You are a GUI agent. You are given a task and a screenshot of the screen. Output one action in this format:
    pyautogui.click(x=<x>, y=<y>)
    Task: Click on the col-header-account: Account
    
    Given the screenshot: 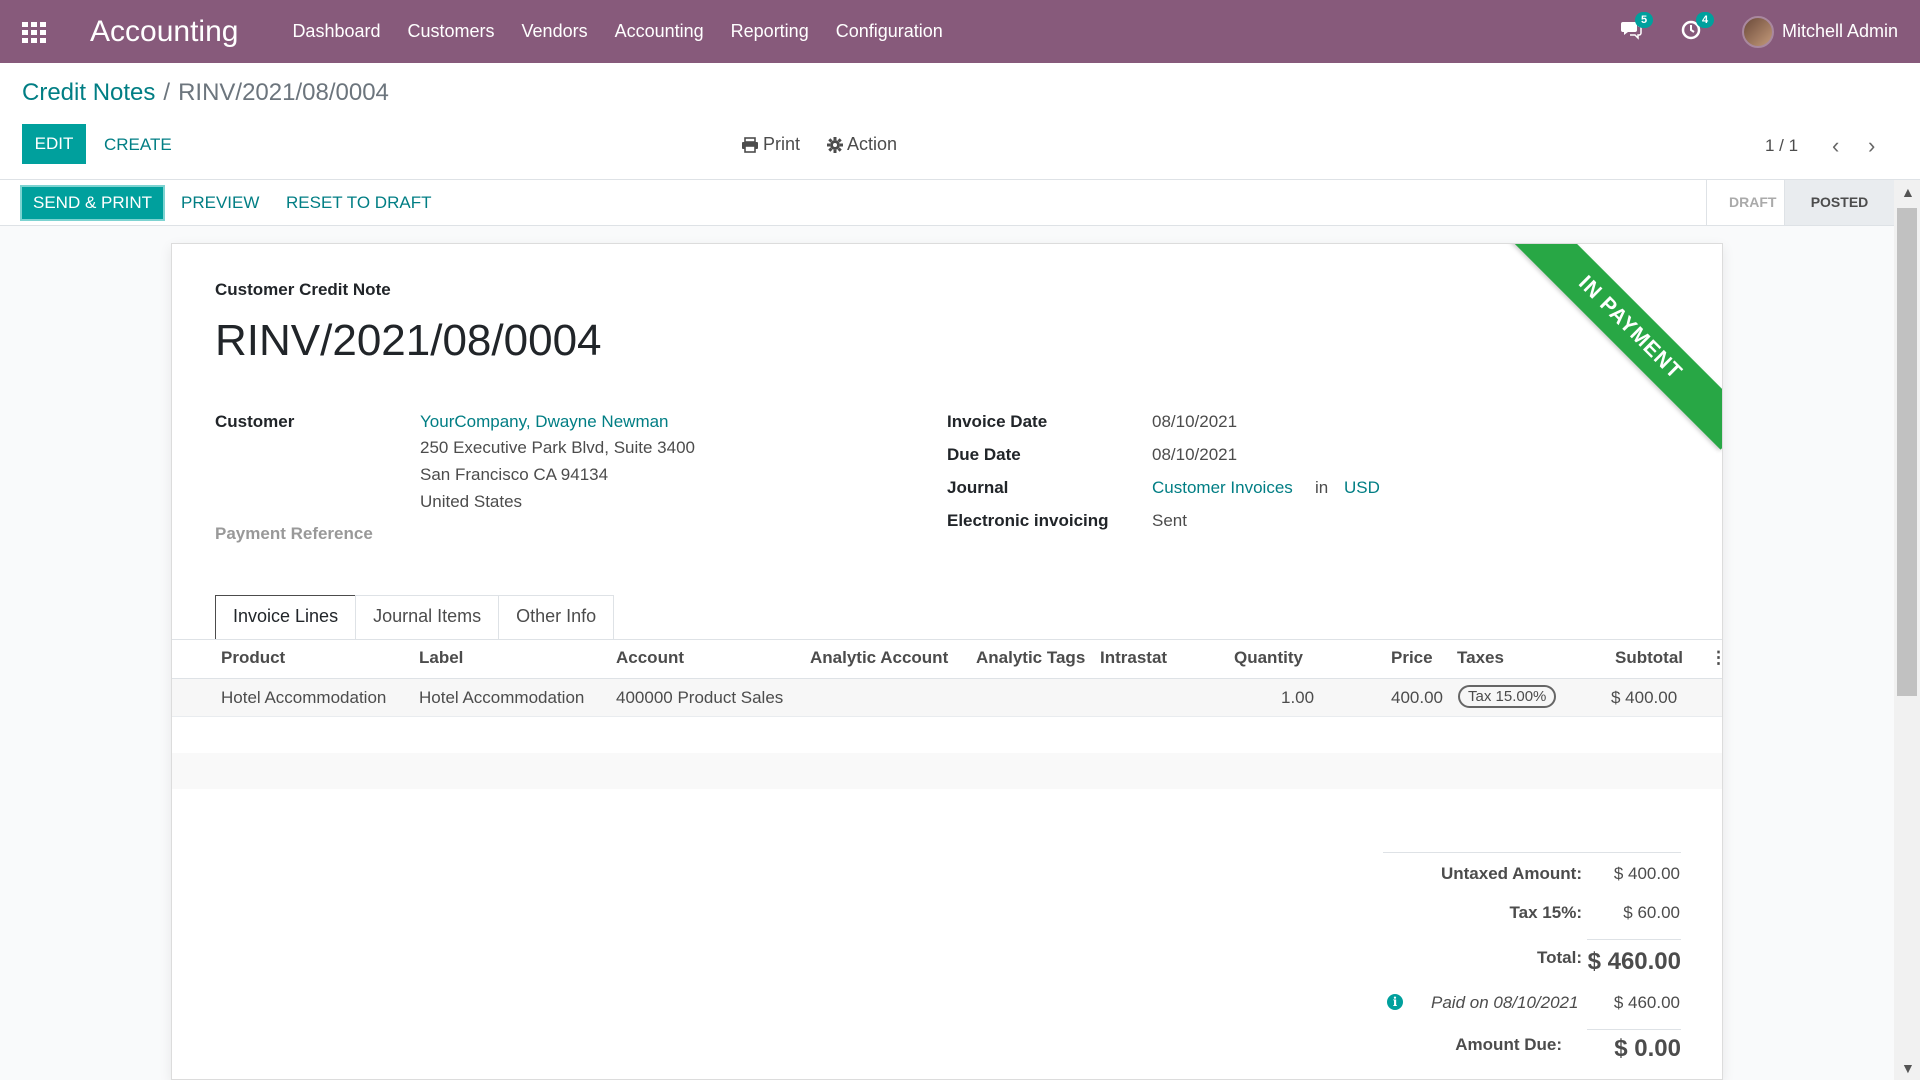 What is the action you would take?
    pyautogui.click(x=650, y=658)
    